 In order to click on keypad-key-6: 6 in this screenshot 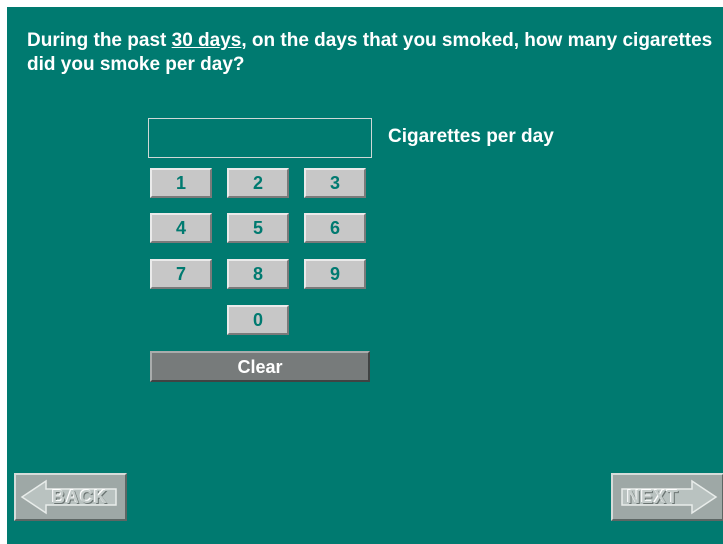, I will do `click(335, 228)`.